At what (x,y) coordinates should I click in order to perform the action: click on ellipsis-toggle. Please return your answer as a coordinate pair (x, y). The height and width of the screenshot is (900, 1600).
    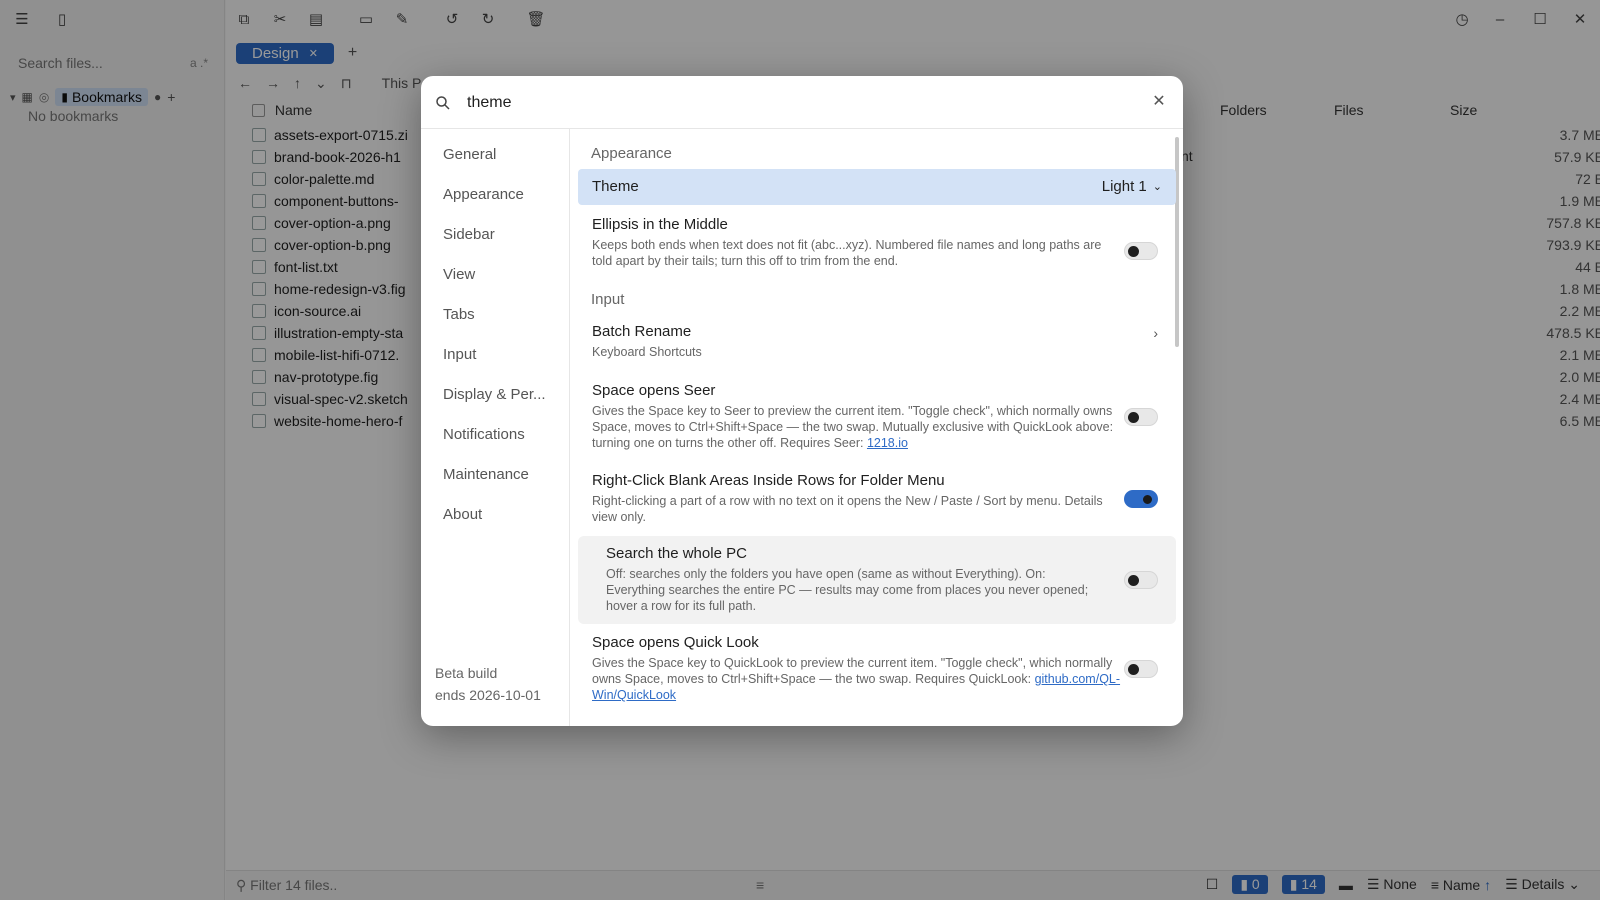
    Looking at the image, I should click on (1141, 251).